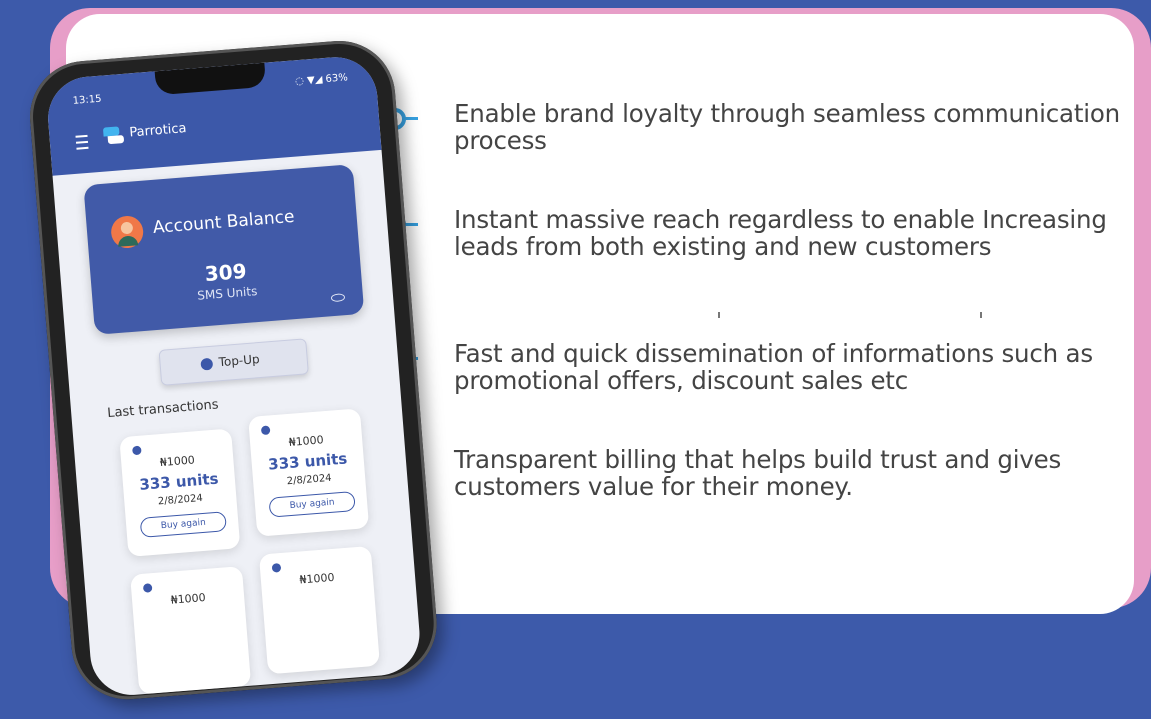 Image resolution: width=1151 pixels, height=719 pixels. Describe the element at coordinates (127, 232) in the screenshot. I see `avatar` at that location.